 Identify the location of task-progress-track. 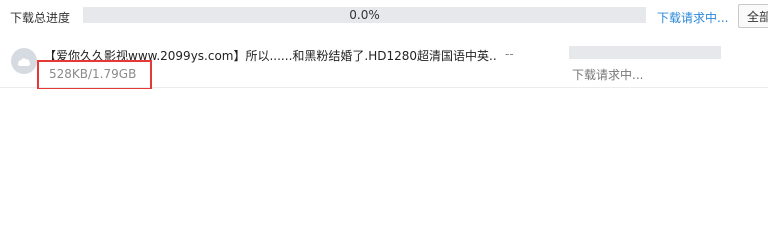
(645, 52).